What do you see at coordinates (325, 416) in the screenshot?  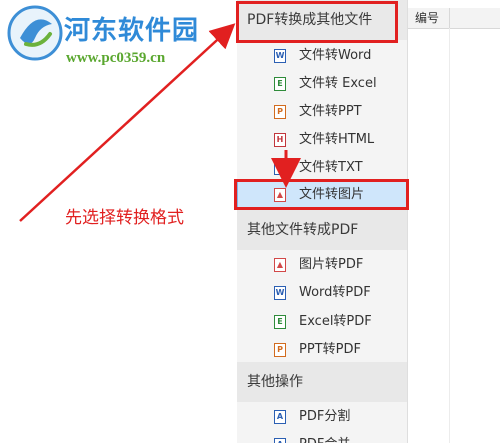 I see `sidebar-item-label: PDF分割` at bounding box center [325, 416].